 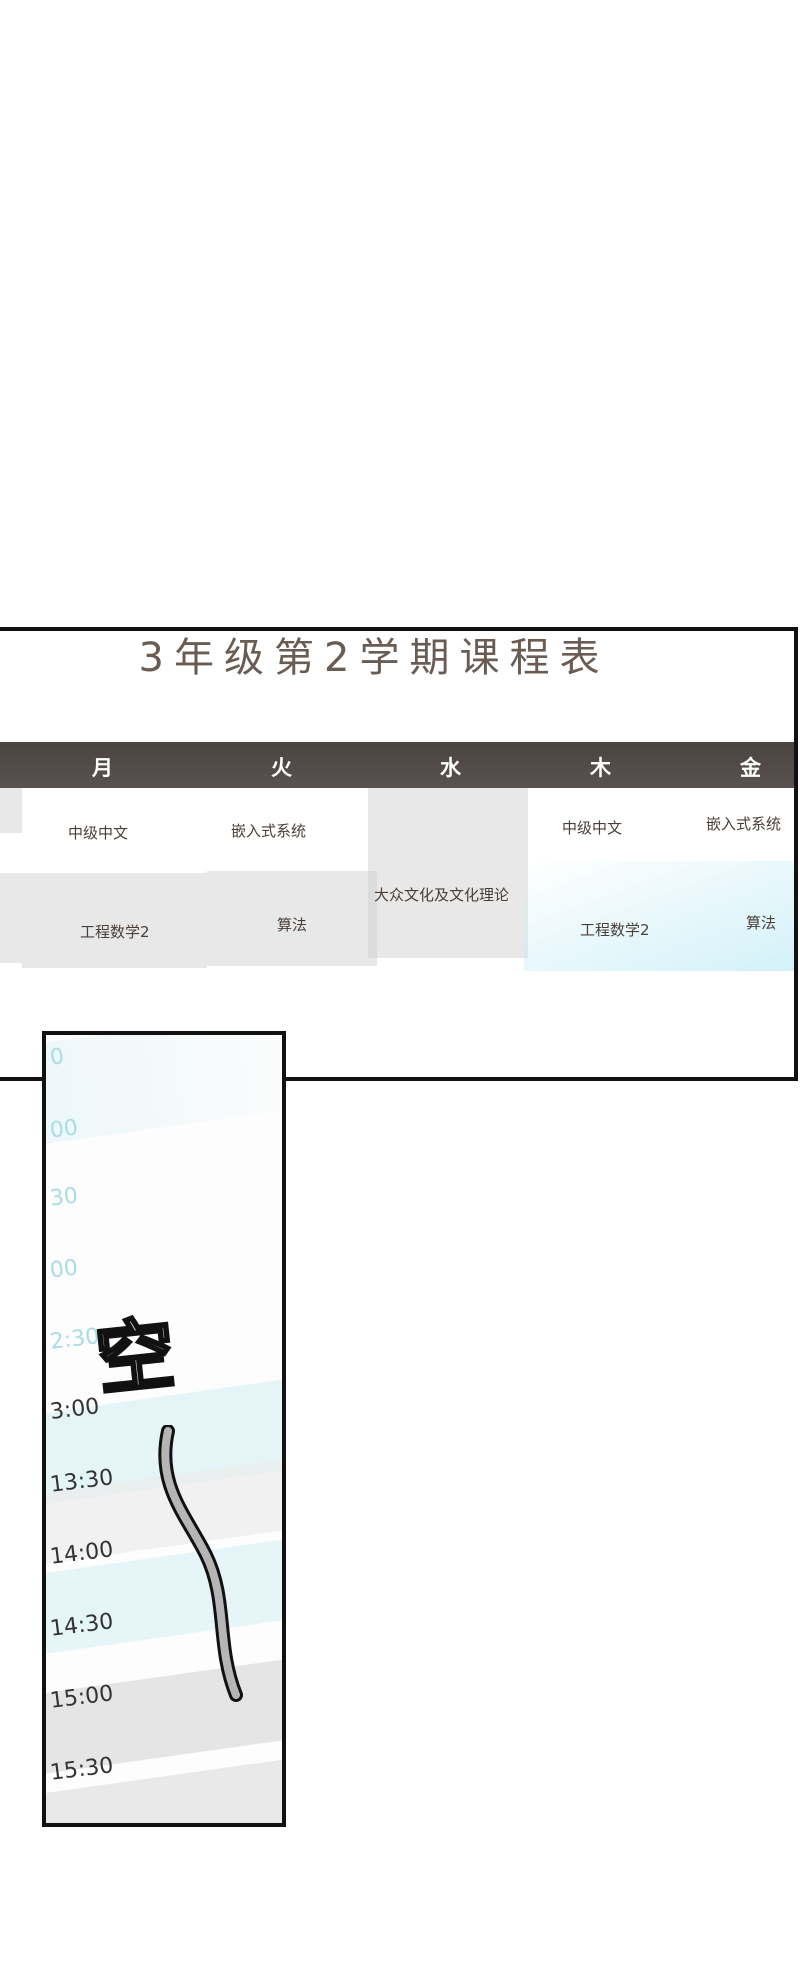 What do you see at coordinates (269, 831) in the screenshot?
I see `course-tue-1: 嵌入式系统` at bounding box center [269, 831].